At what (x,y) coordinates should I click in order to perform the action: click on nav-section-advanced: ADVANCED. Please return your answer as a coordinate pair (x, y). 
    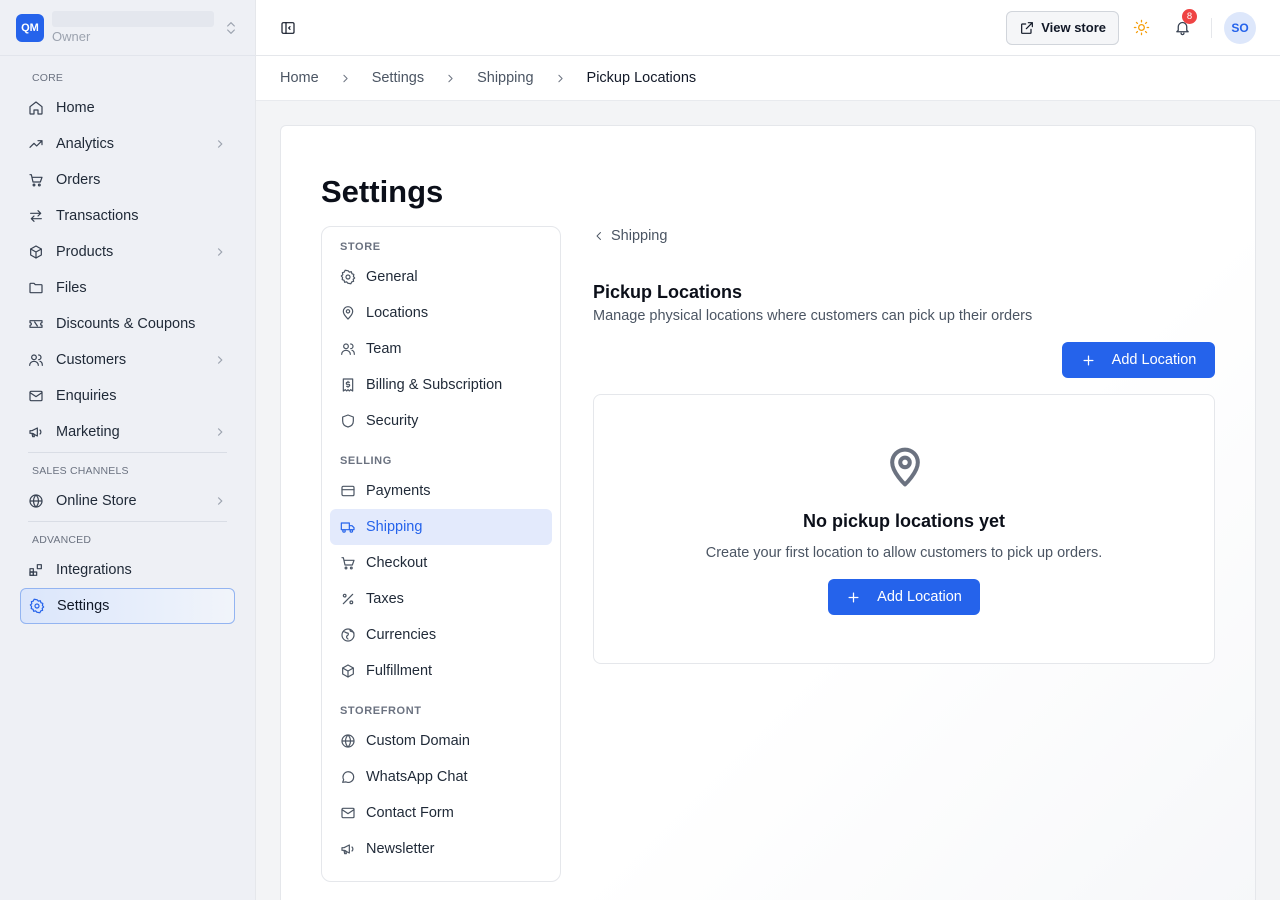
    Looking at the image, I should click on (62, 540).